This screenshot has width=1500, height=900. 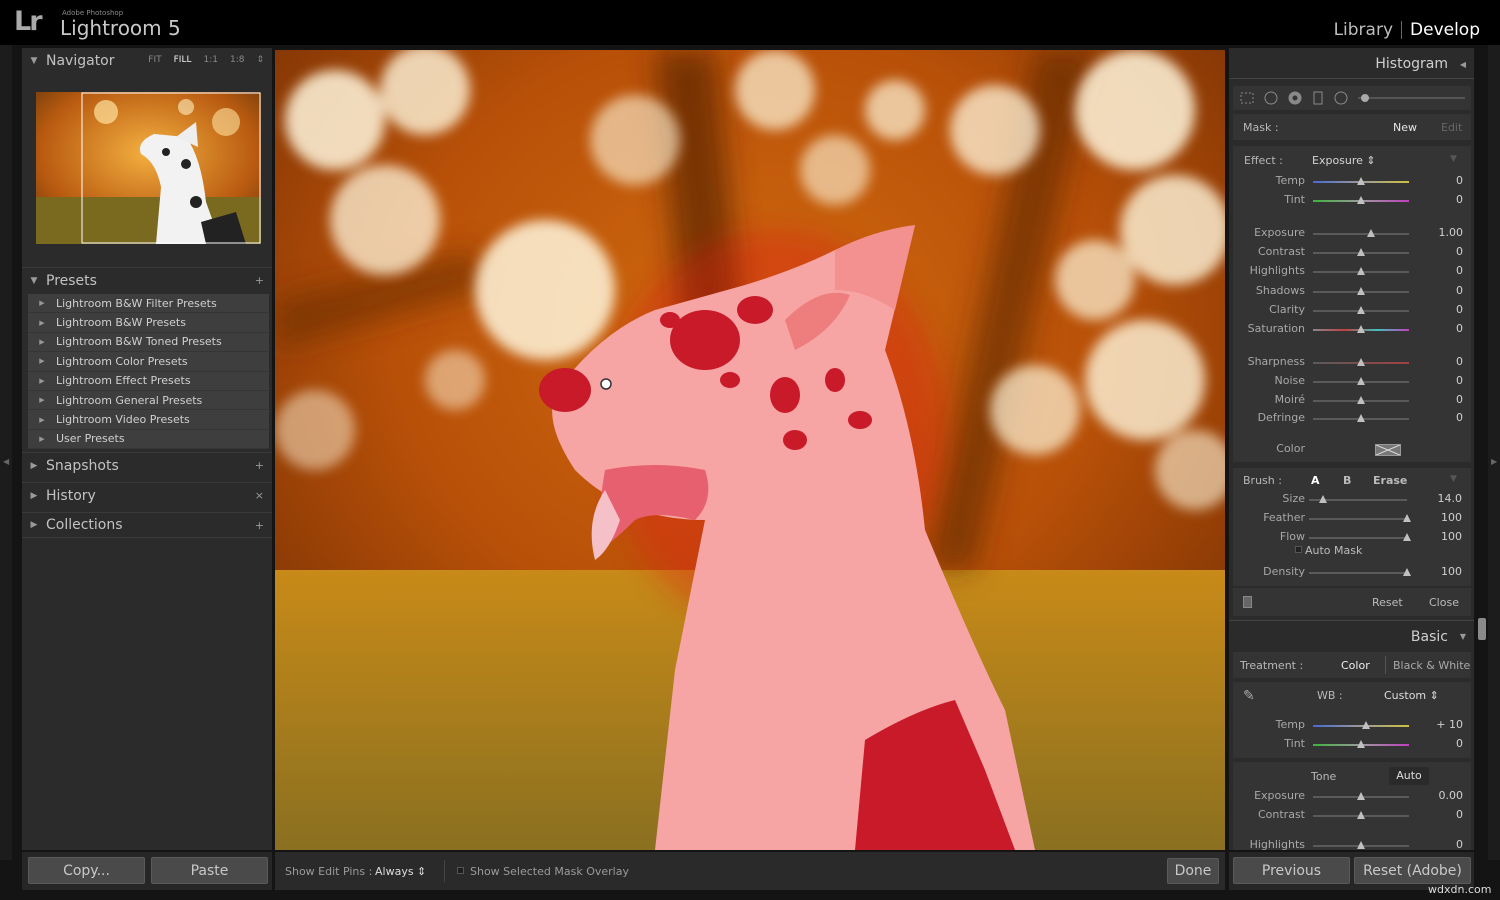 I want to click on collapse-left-icon: ◀, so click(x=1463, y=64).